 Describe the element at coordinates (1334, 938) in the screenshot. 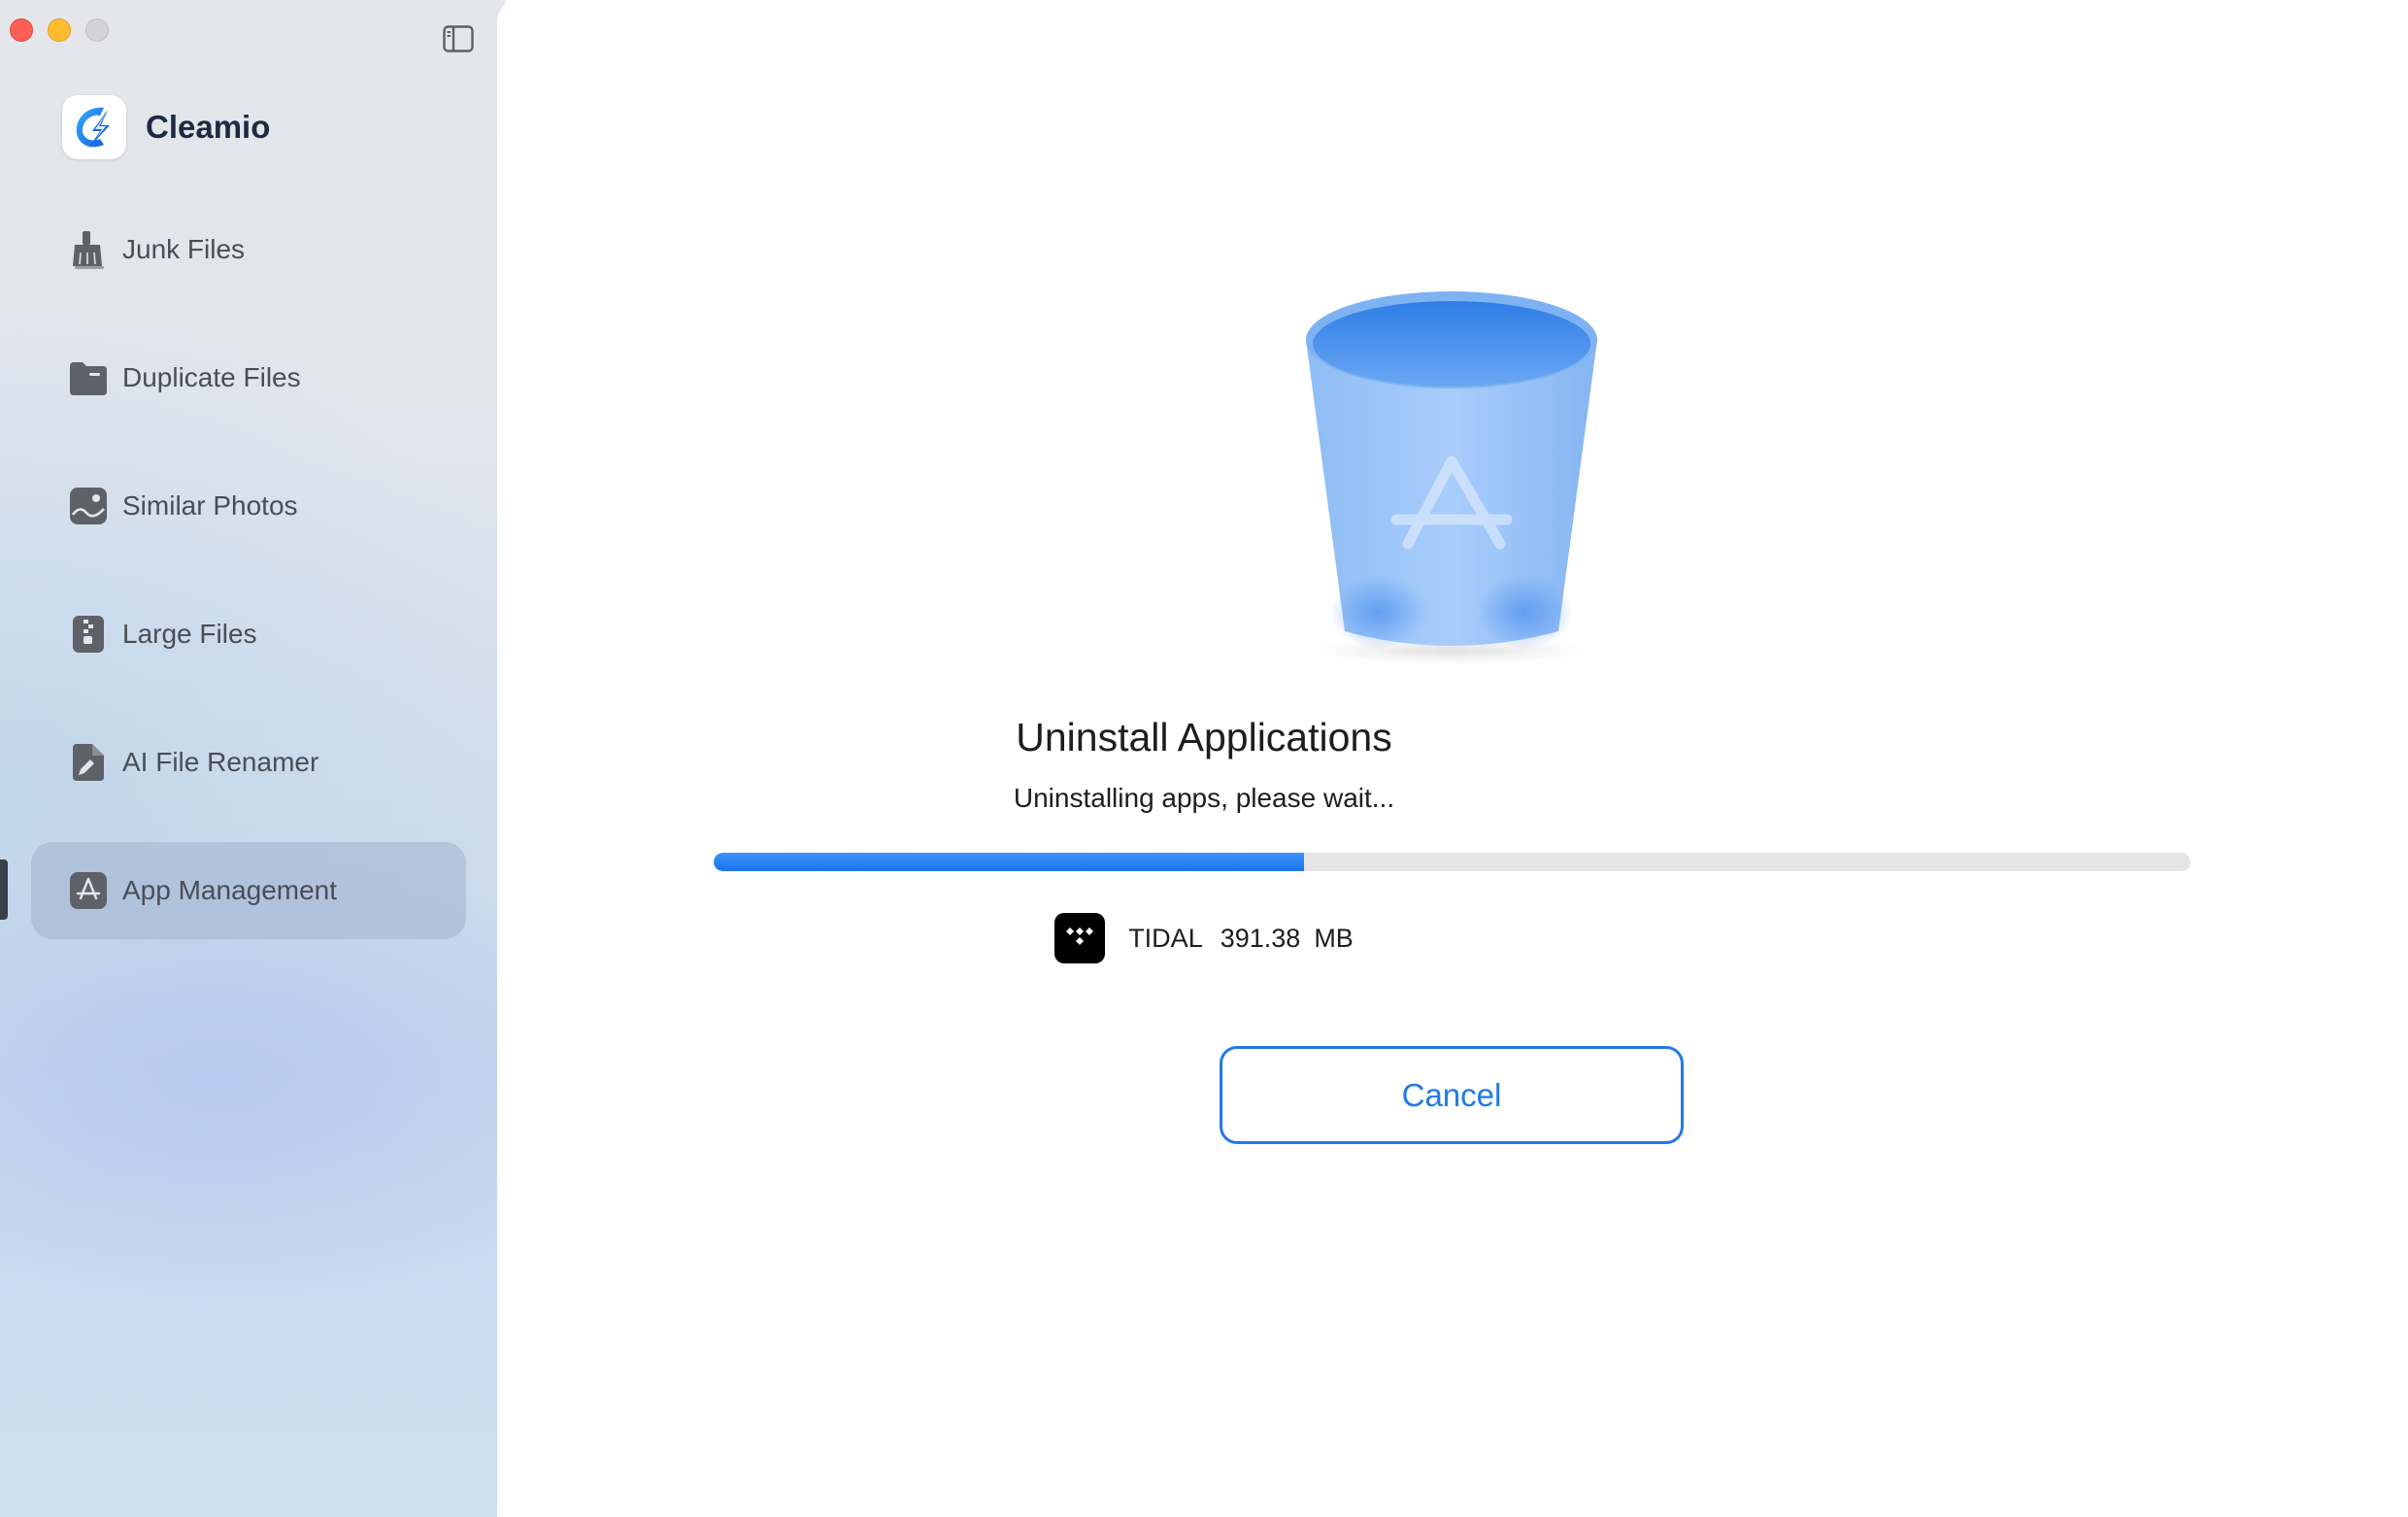

I see `app-size-unit: MB` at that location.